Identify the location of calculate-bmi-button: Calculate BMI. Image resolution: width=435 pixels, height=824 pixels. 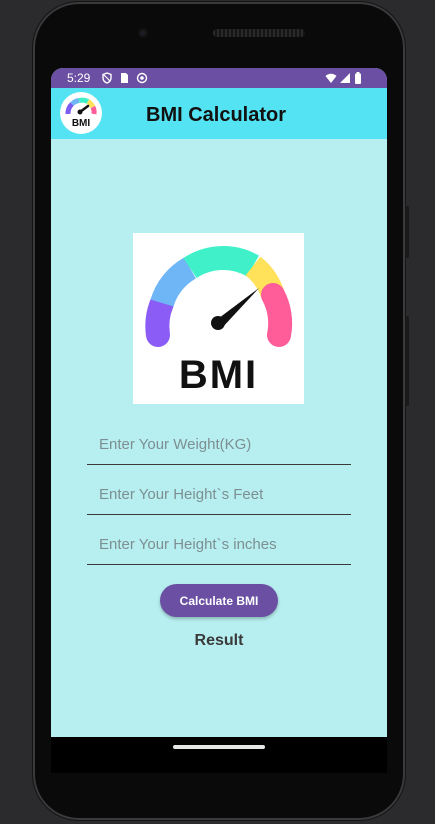
(219, 600).